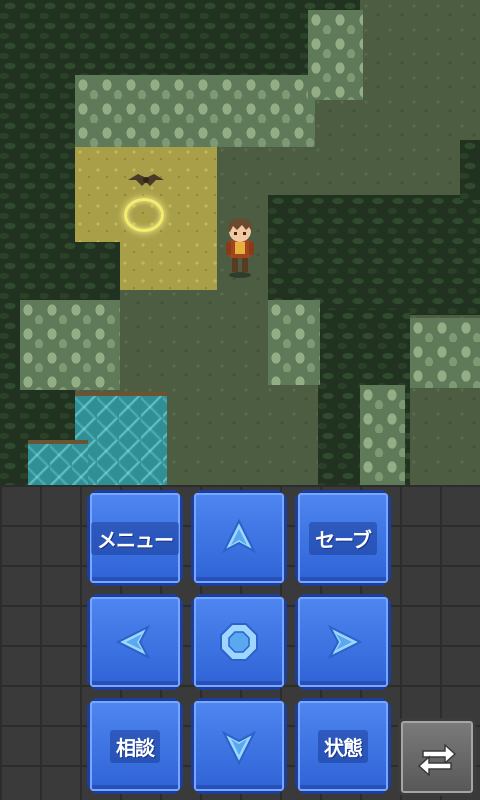  Describe the element at coordinates (382, 435) in the screenshot. I see `rock-wall-right-low` at that location.